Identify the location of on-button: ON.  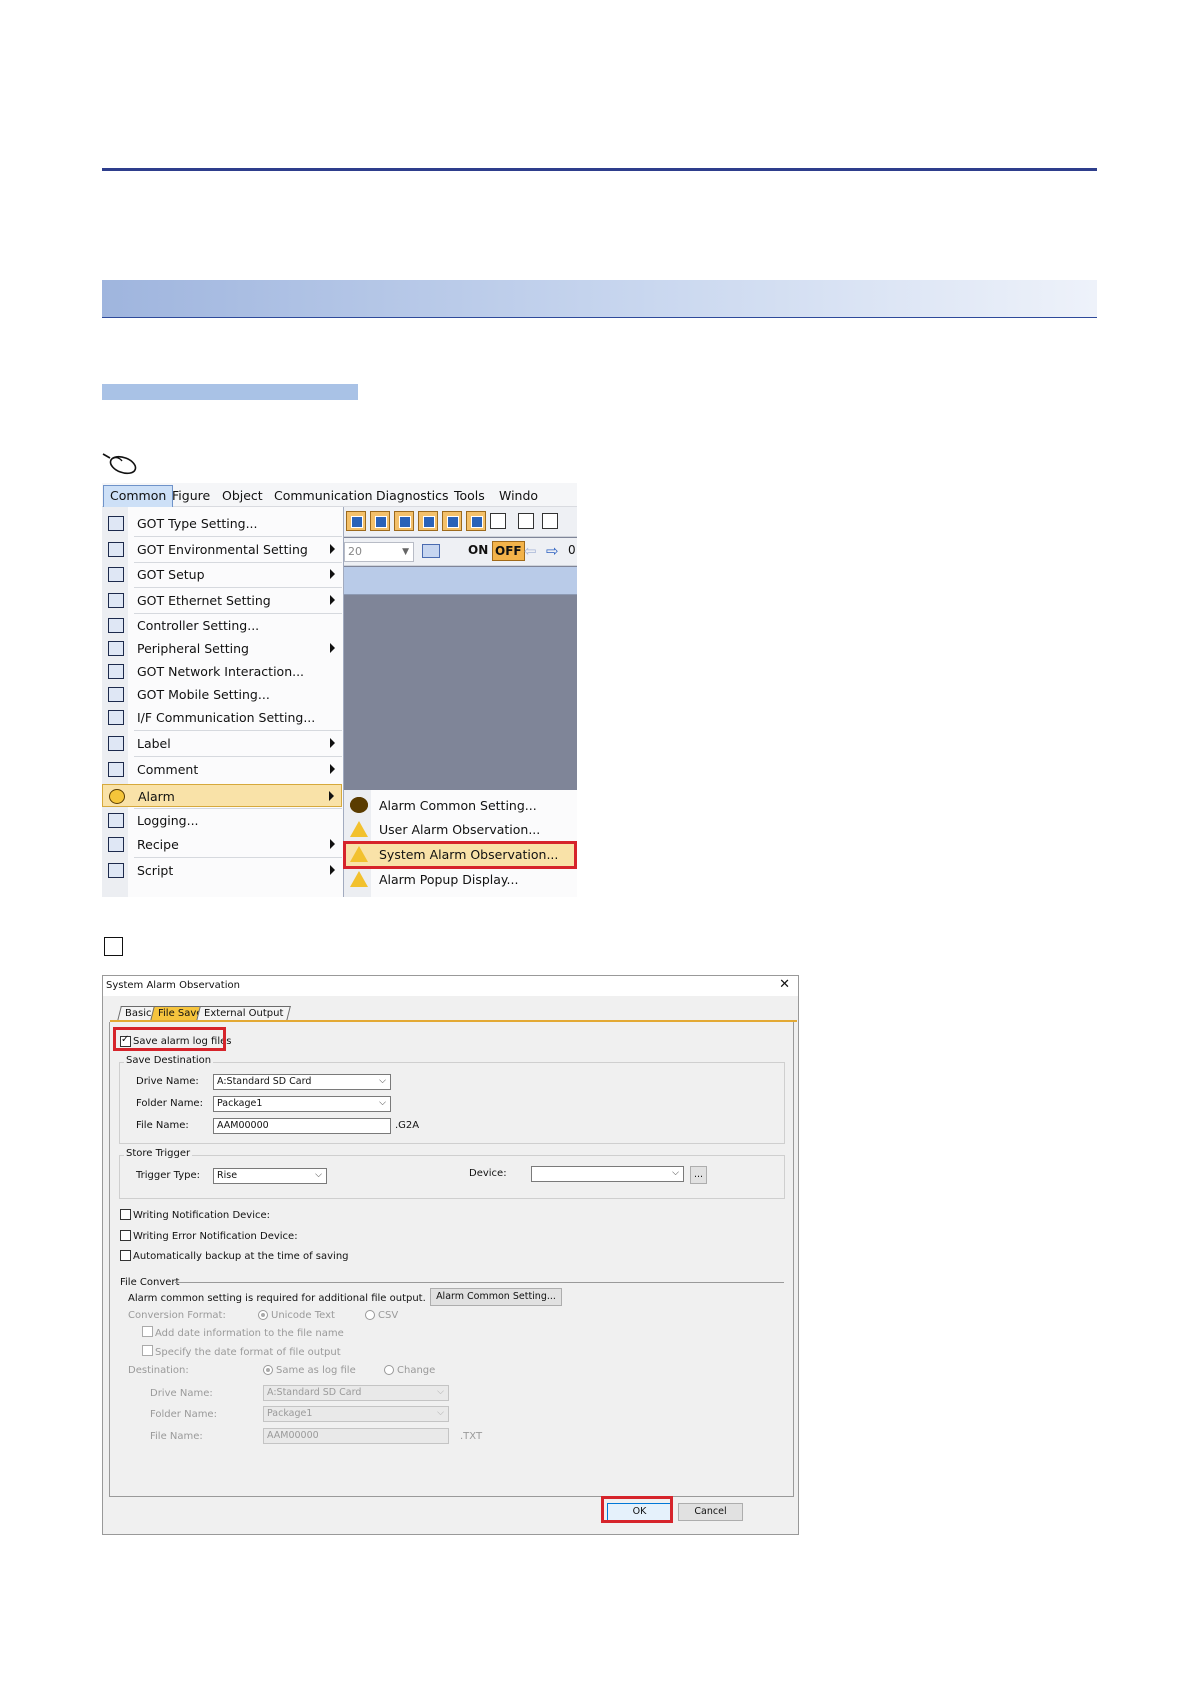
(478, 550).